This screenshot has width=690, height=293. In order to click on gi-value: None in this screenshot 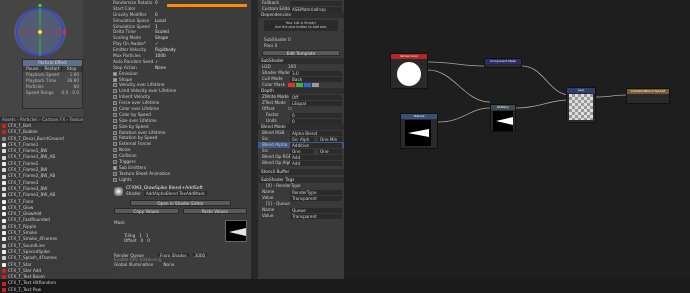, I will do `click(168, 264)`.